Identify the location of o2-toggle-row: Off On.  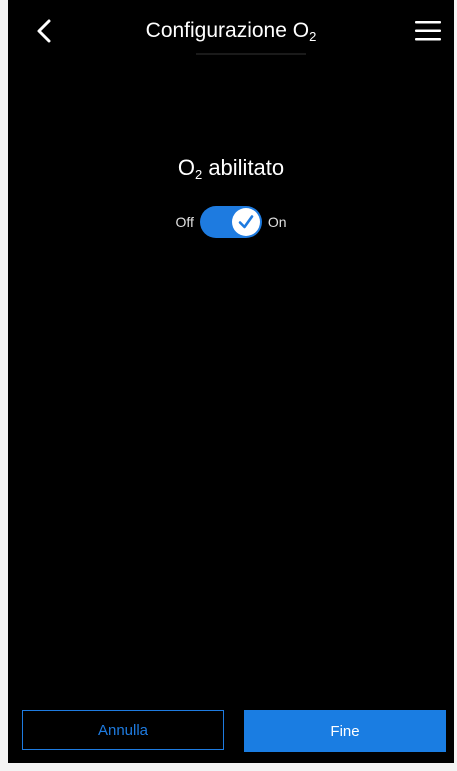
(231, 222).